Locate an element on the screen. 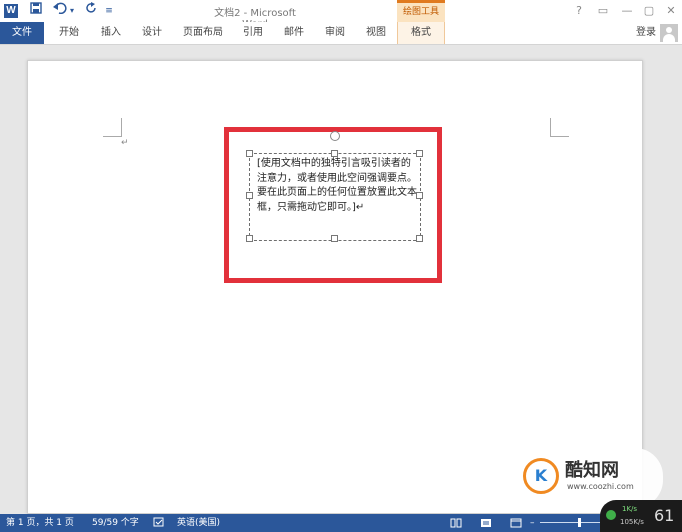  drawing-tools-context-label: 绘图工具 is located at coordinates (421, 11).